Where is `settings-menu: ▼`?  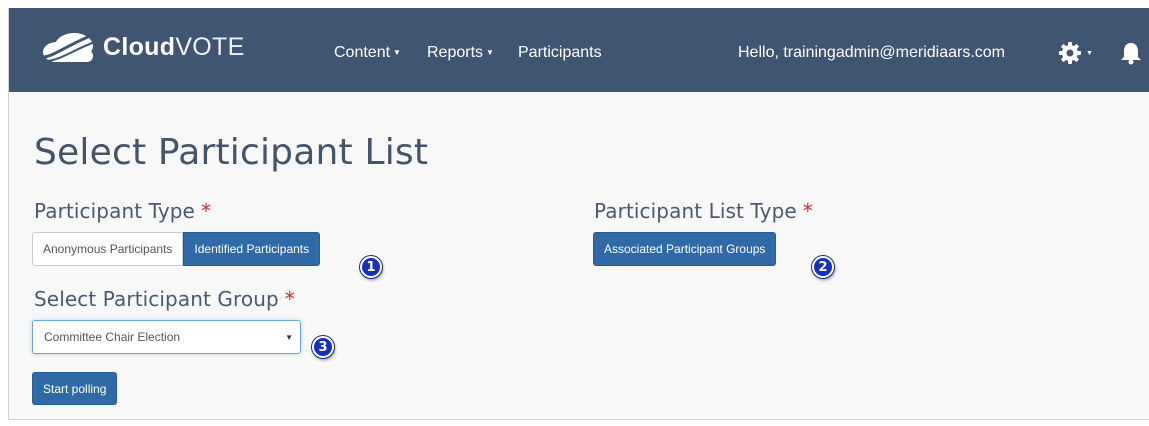 settings-menu: ▼ is located at coordinates (1075, 53).